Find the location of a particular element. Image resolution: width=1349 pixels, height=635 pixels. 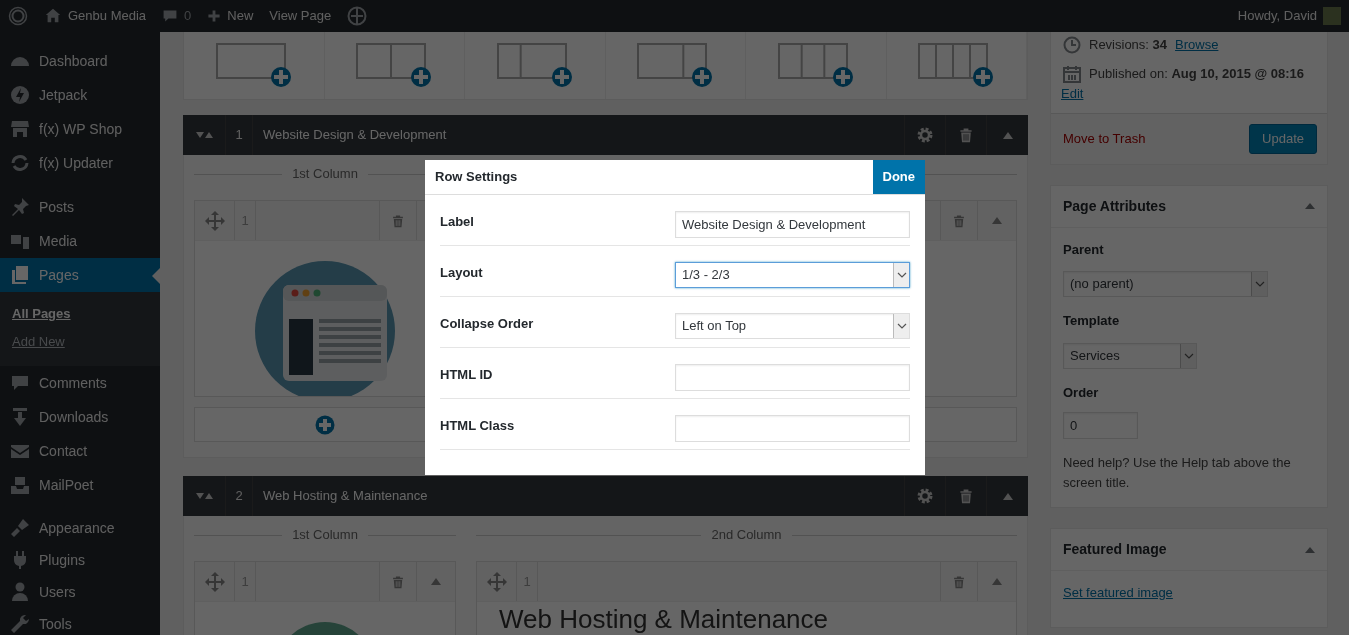

menu-item: Pages is located at coordinates (80, 275).